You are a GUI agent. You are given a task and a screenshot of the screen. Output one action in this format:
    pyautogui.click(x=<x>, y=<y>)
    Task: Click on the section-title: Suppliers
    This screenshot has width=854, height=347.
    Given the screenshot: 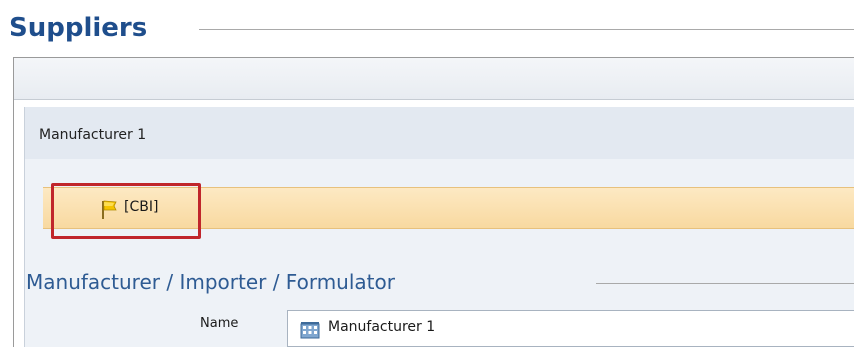 What is the action you would take?
    pyautogui.click(x=78, y=28)
    